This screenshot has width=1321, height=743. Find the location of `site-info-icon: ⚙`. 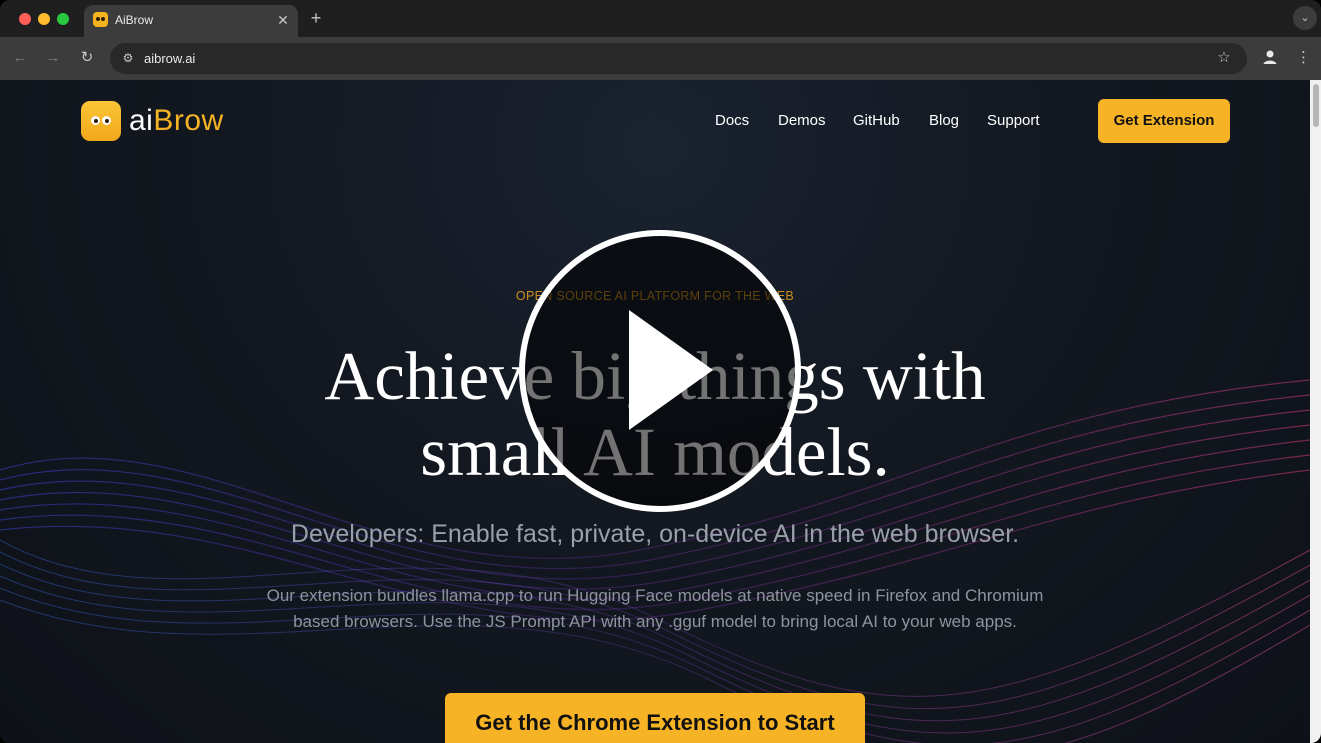

site-info-icon: ⚙ is located at coordinates (128, 58).